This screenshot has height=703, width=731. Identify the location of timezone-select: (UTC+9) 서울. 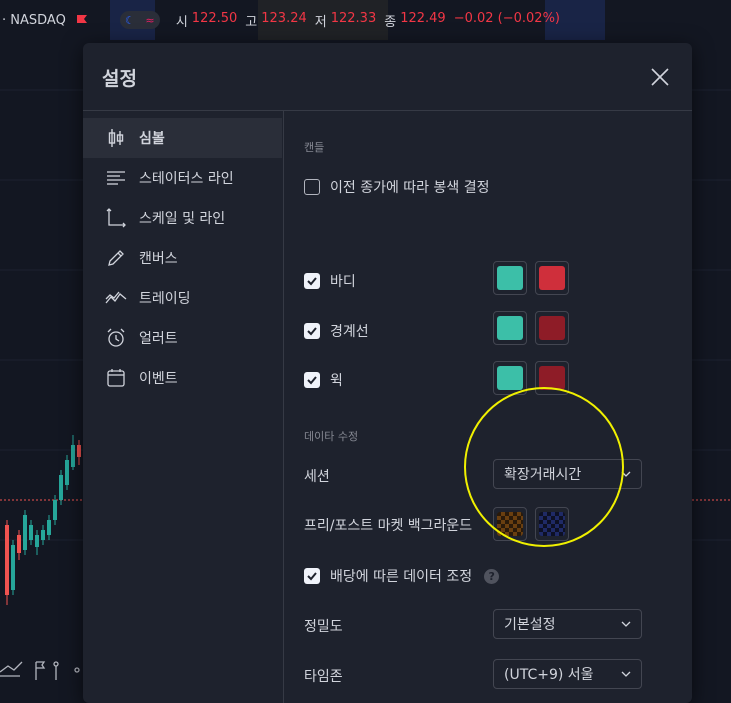
(567, 674).